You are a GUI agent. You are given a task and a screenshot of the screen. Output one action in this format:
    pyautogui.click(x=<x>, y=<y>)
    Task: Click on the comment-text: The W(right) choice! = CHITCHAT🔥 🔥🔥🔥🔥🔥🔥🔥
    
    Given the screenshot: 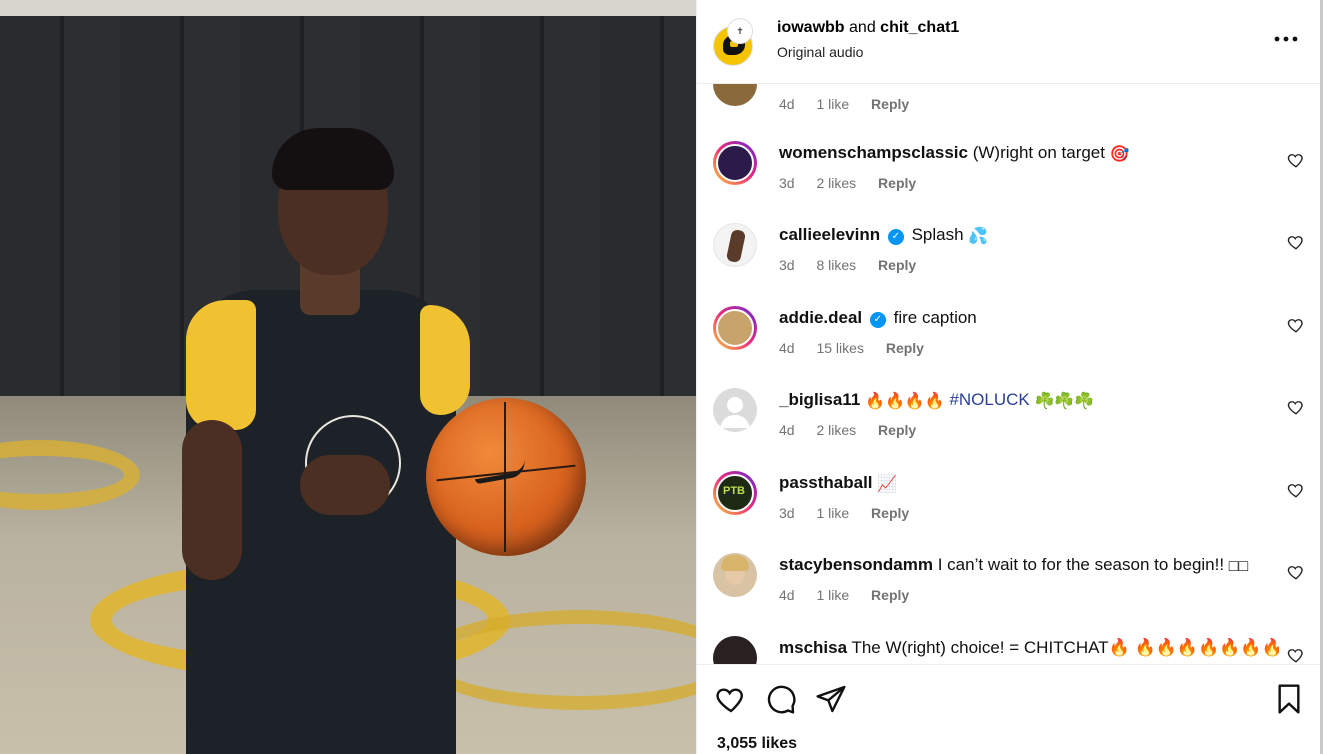 What is the action you would take?
    pyautogui.click(x=1065, y=647)
    